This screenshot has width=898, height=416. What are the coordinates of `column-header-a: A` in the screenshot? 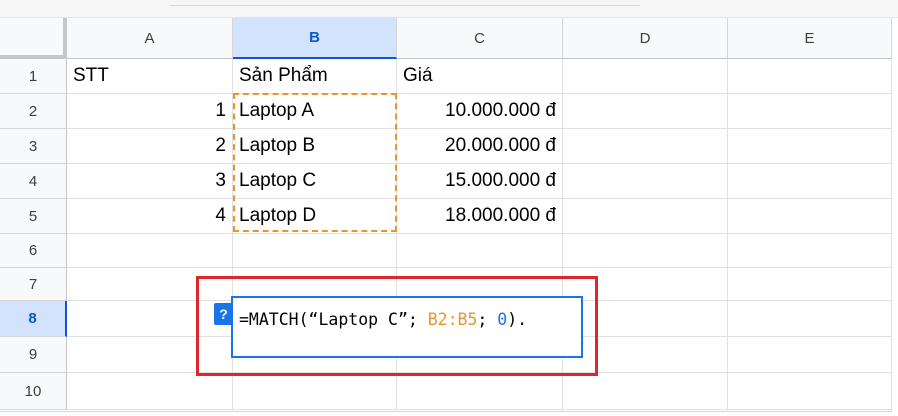 It's located at (150, 38).